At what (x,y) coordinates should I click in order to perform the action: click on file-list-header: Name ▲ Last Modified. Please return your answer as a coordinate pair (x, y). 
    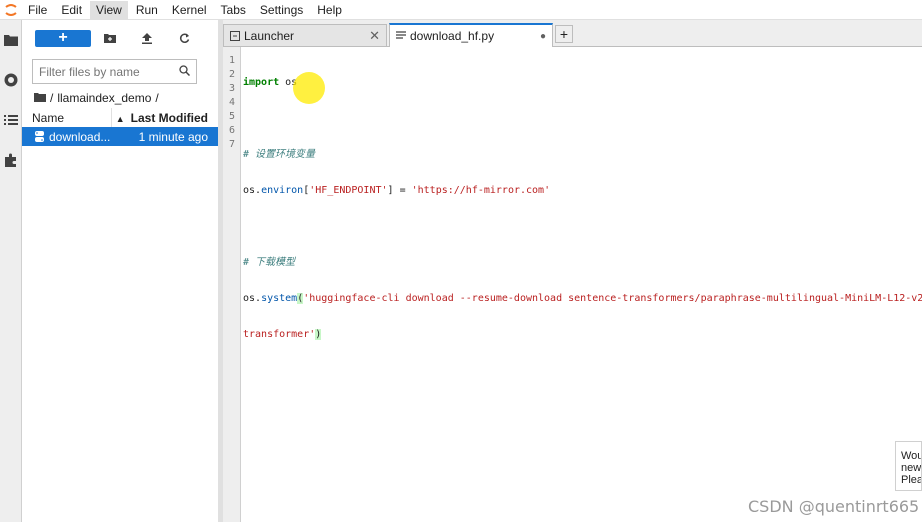
    Looking at the image, I should click on (120, 117).